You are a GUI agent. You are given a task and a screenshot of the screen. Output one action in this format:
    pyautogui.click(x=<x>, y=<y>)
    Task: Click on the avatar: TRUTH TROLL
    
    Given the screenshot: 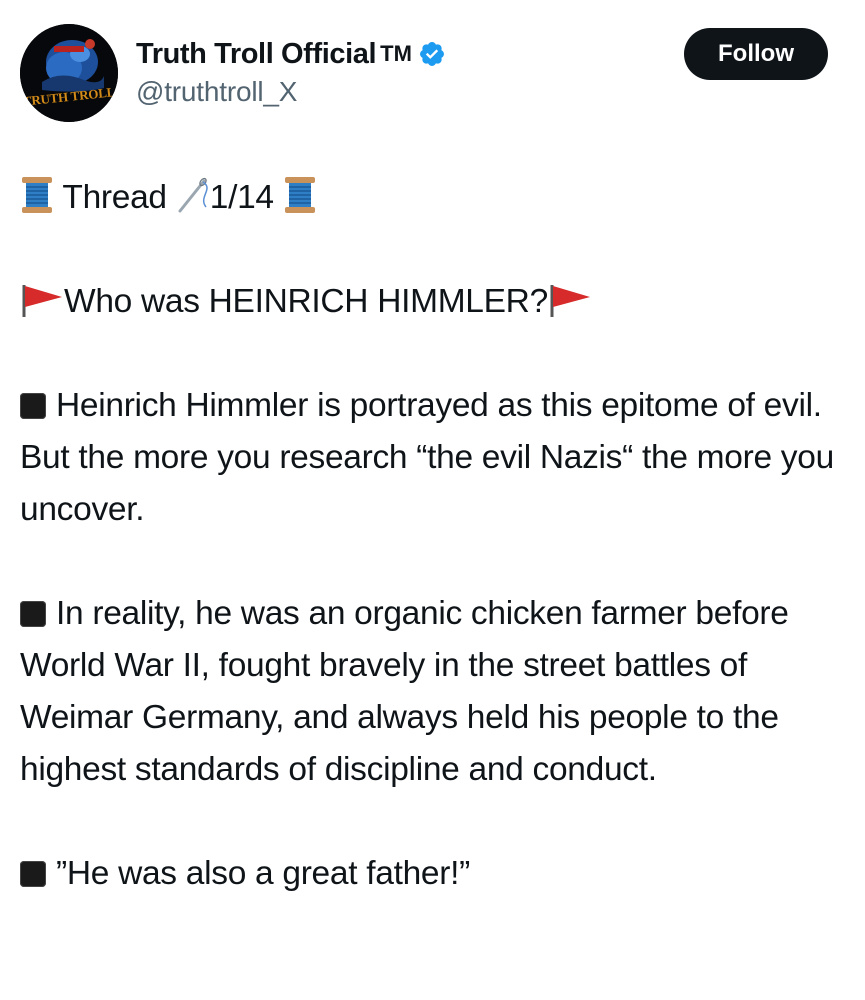 What is the action you would take?
    pyautogui.click(x=69, y=73)
    